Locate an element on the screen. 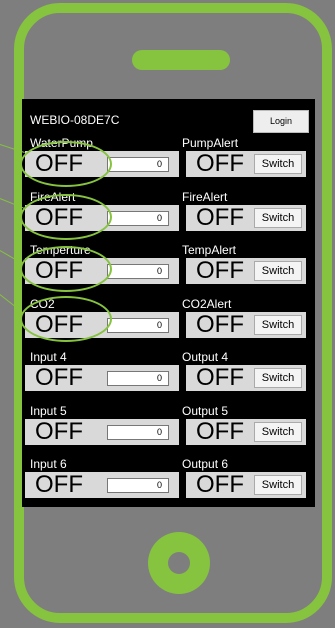  output-label: FireAlert is located at coordinates (205, 197).